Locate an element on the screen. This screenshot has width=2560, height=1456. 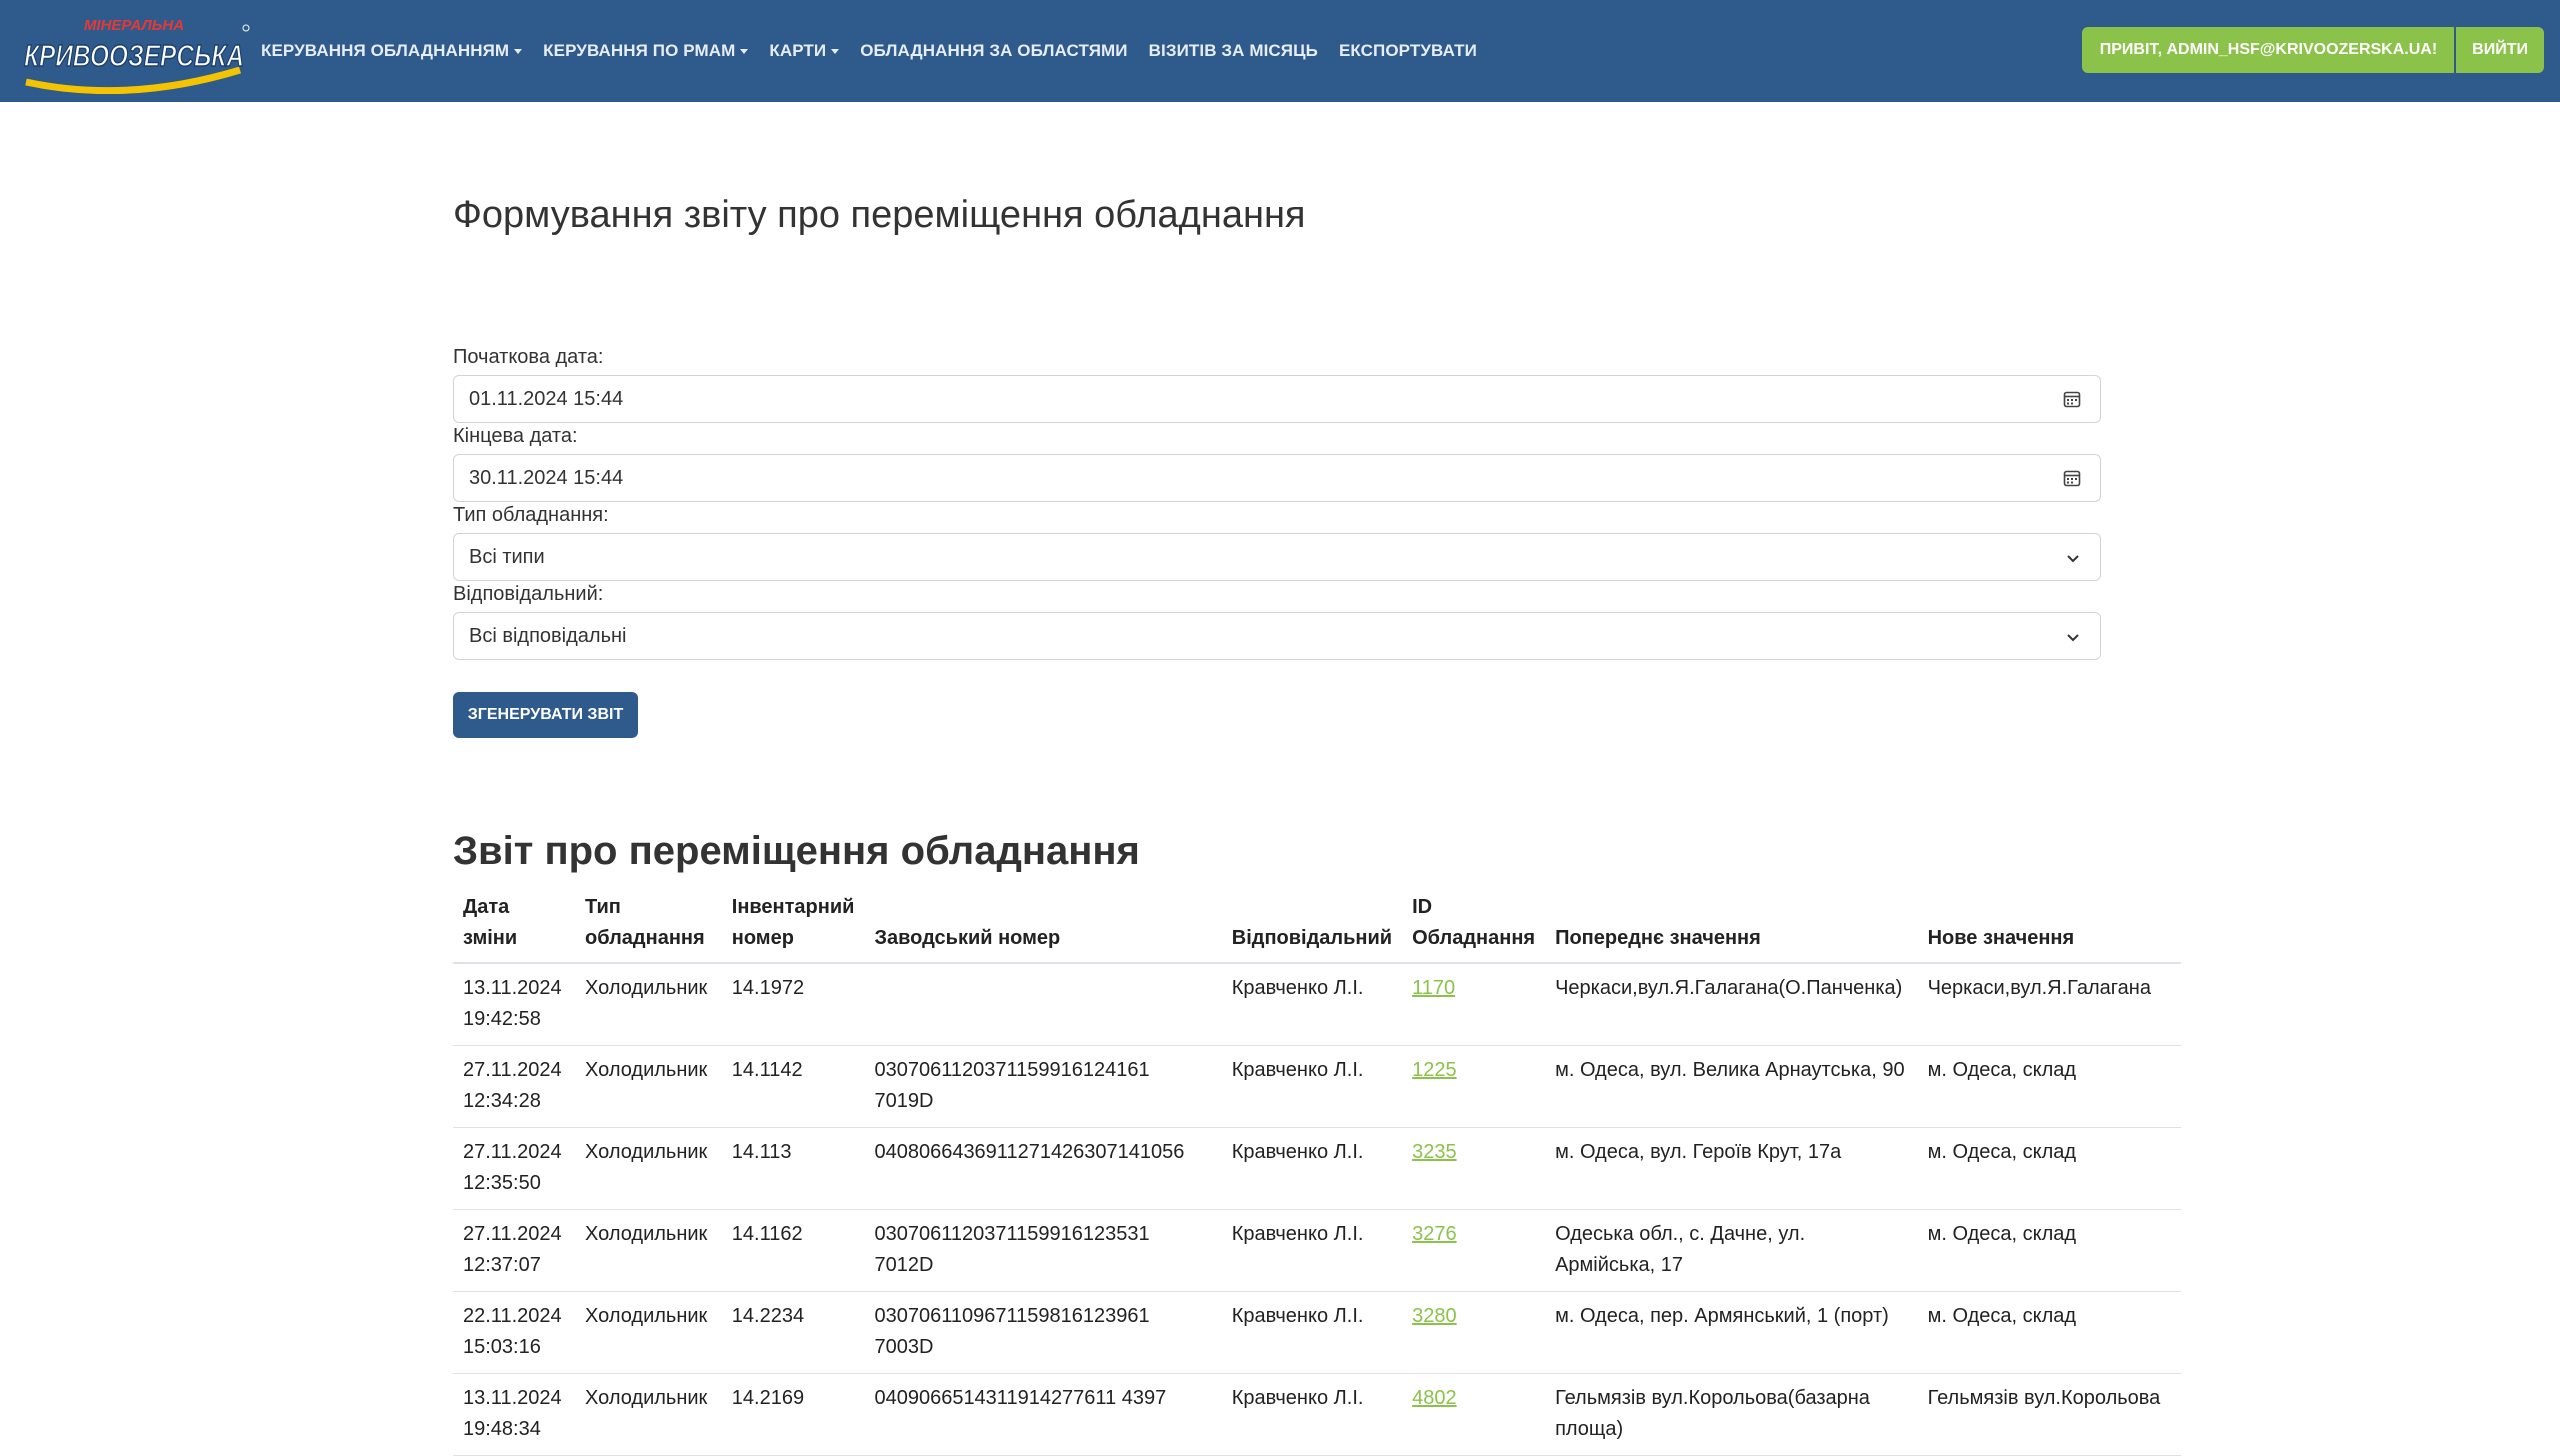
start-date-label: Початкова дата: is located at coordinates (528, 357).